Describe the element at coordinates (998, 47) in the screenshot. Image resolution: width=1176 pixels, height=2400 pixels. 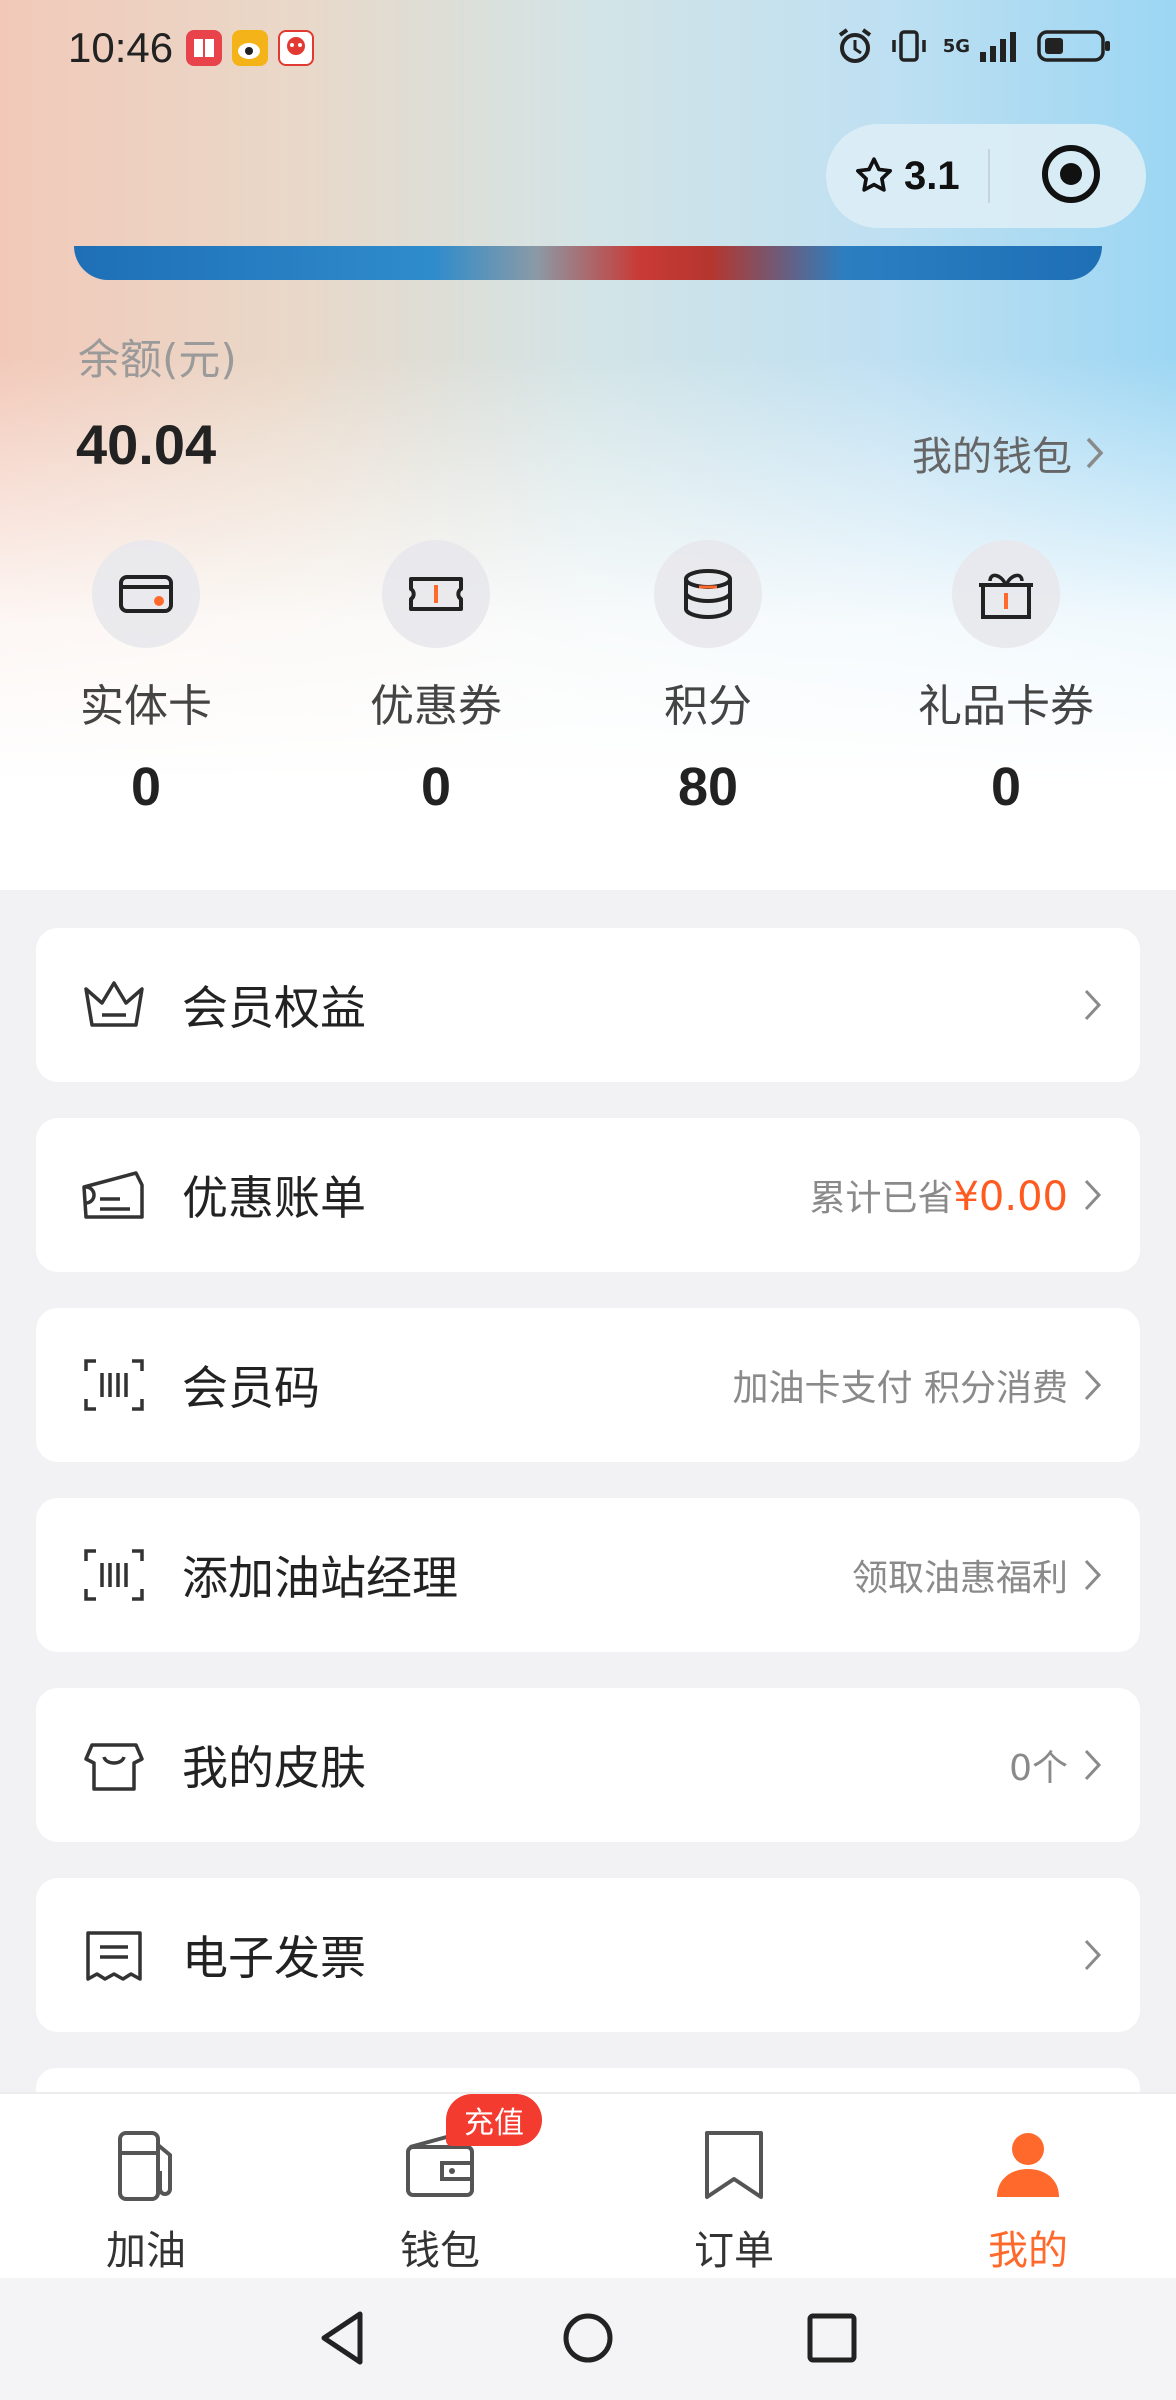
I see `signal-icon` at that location.